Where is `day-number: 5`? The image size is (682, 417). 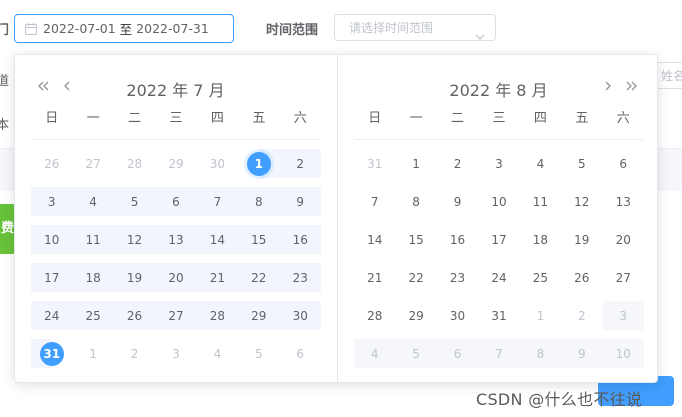
day-number: 5 is located at coordinates (581, 164).